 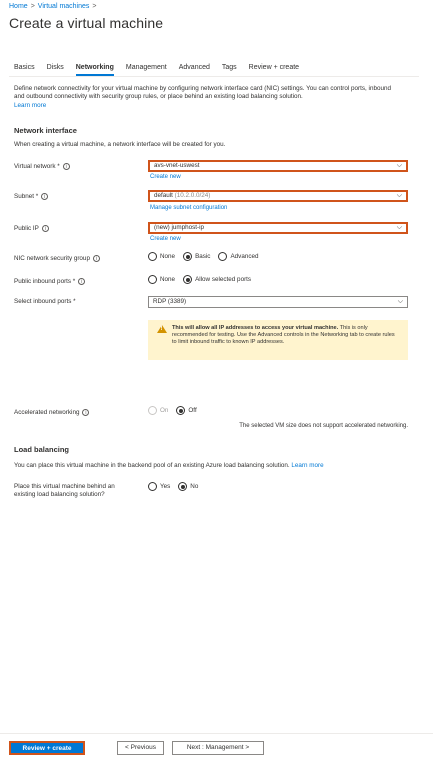 What do you see at coordinates (164, 410) in the screenshot?
I see `accel-option-on-label: On` at bounding box center [164, 410].